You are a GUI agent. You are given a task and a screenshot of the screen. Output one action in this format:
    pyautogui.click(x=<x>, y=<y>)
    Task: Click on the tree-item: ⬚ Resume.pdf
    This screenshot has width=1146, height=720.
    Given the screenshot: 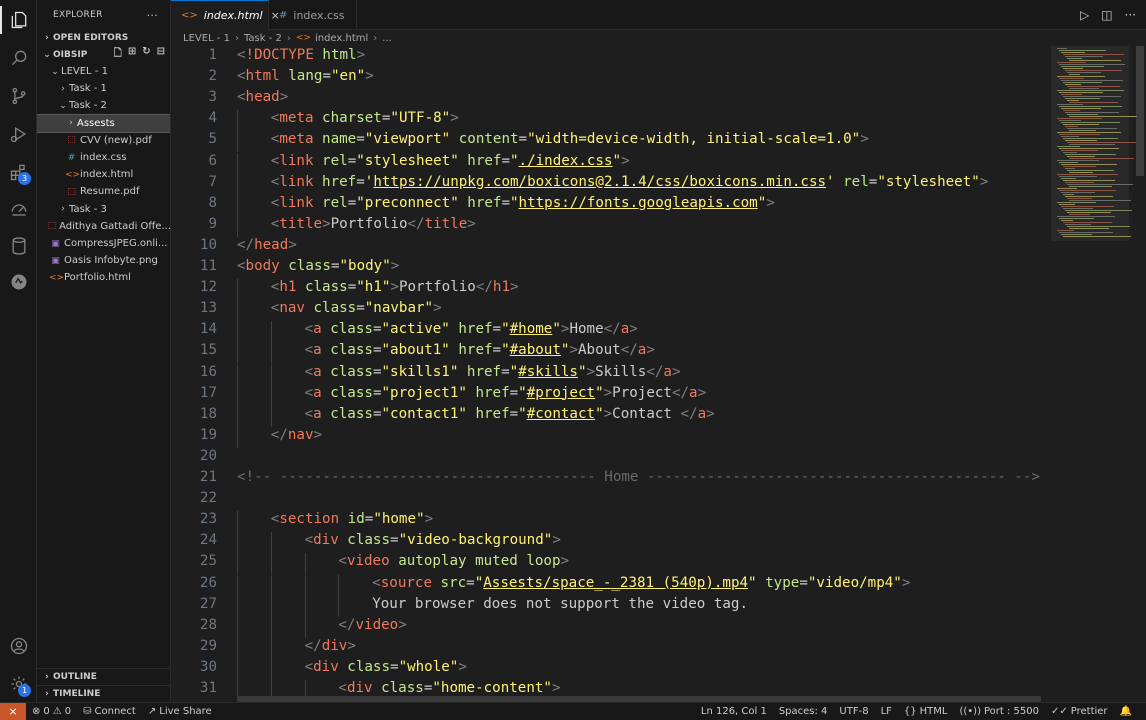 What is the action you would take?
    pyautogui.click(x=103, y=191)
    